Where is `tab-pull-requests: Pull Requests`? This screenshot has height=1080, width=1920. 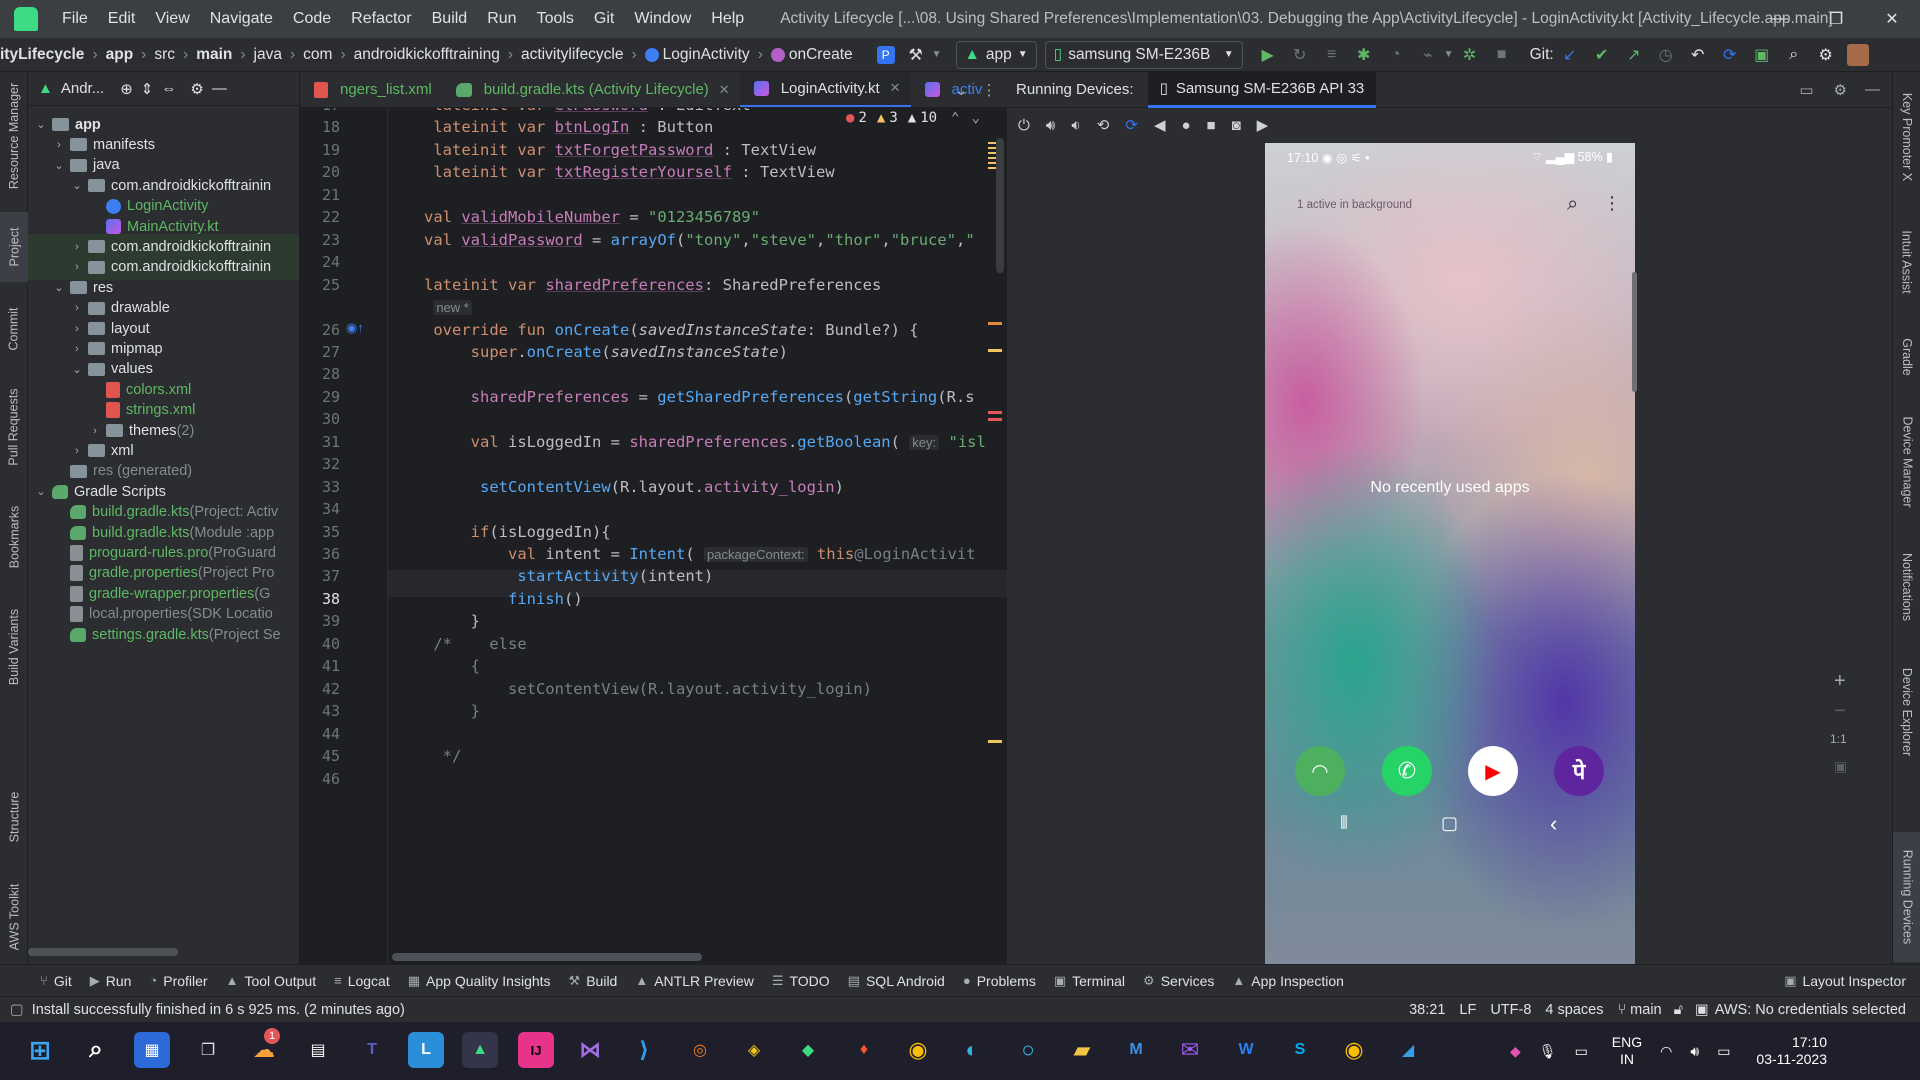 tab-pull-requests: Pull Requests is located at coordinates (14, 427).